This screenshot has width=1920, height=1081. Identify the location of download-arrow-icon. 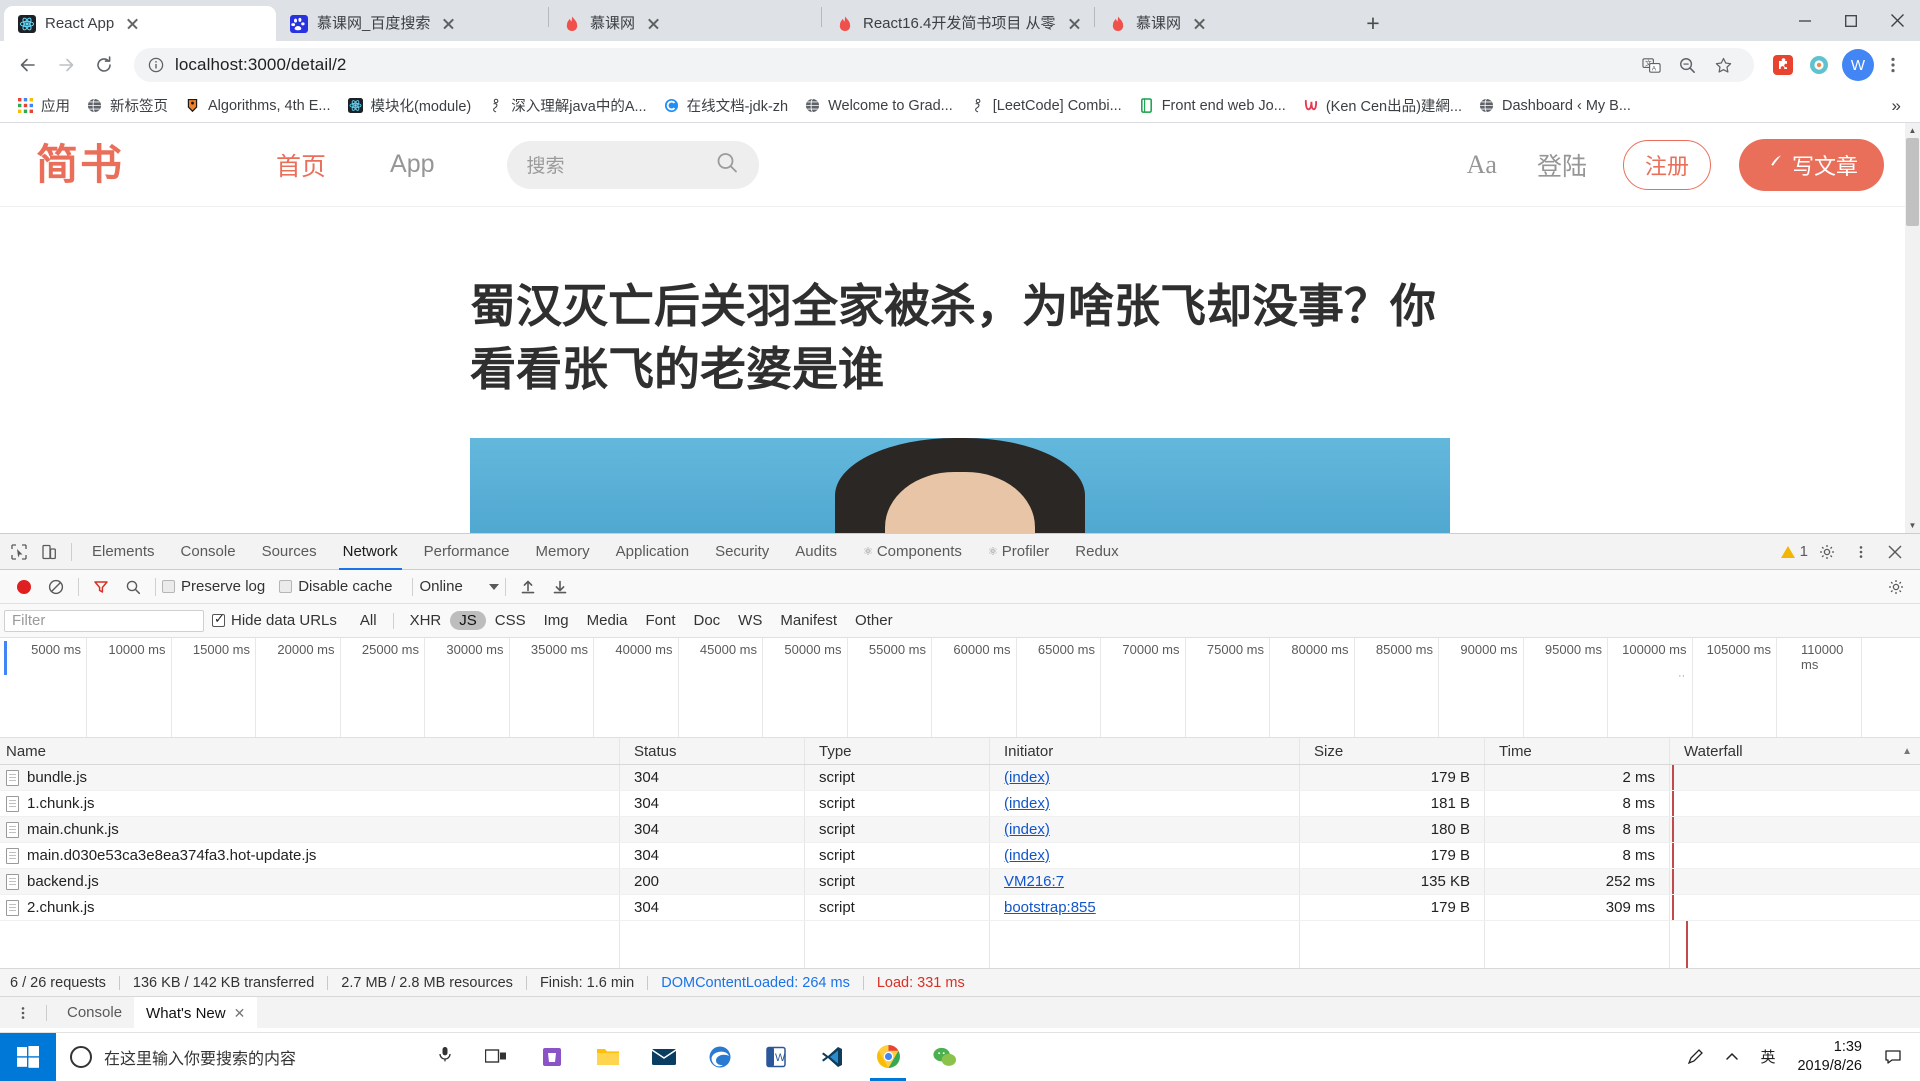
(560, 587).